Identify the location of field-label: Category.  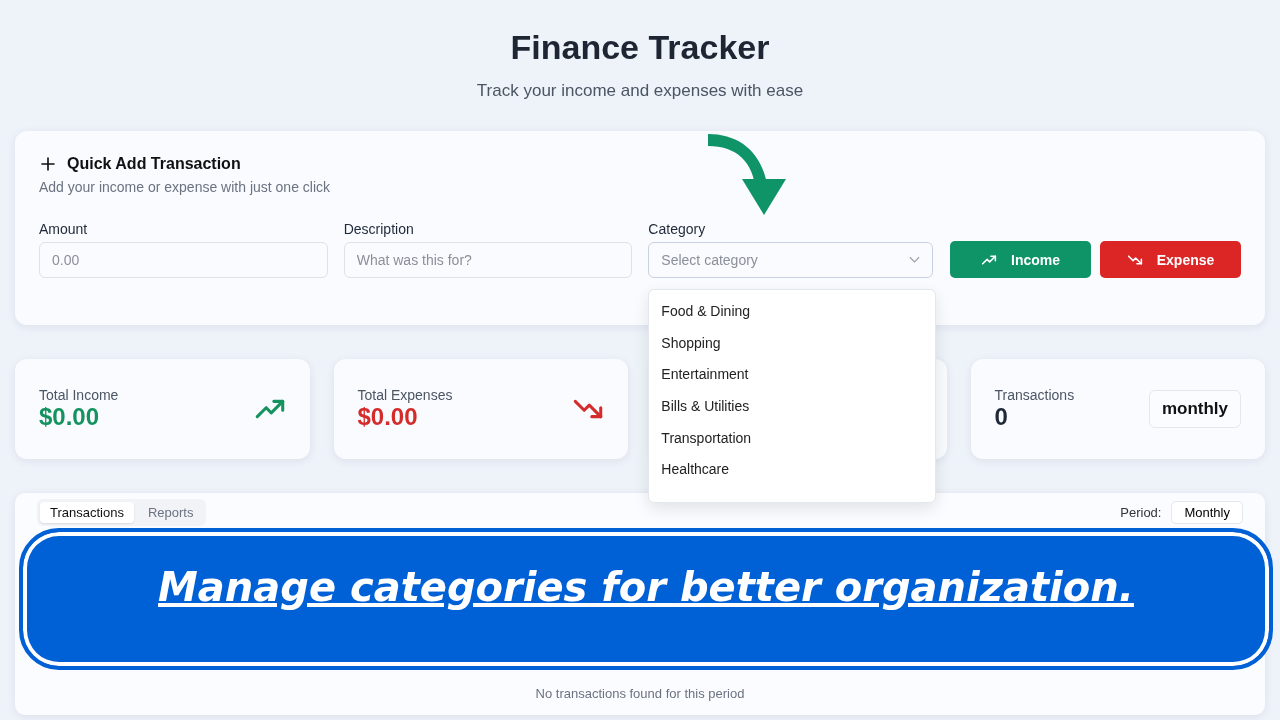
(677, 229).